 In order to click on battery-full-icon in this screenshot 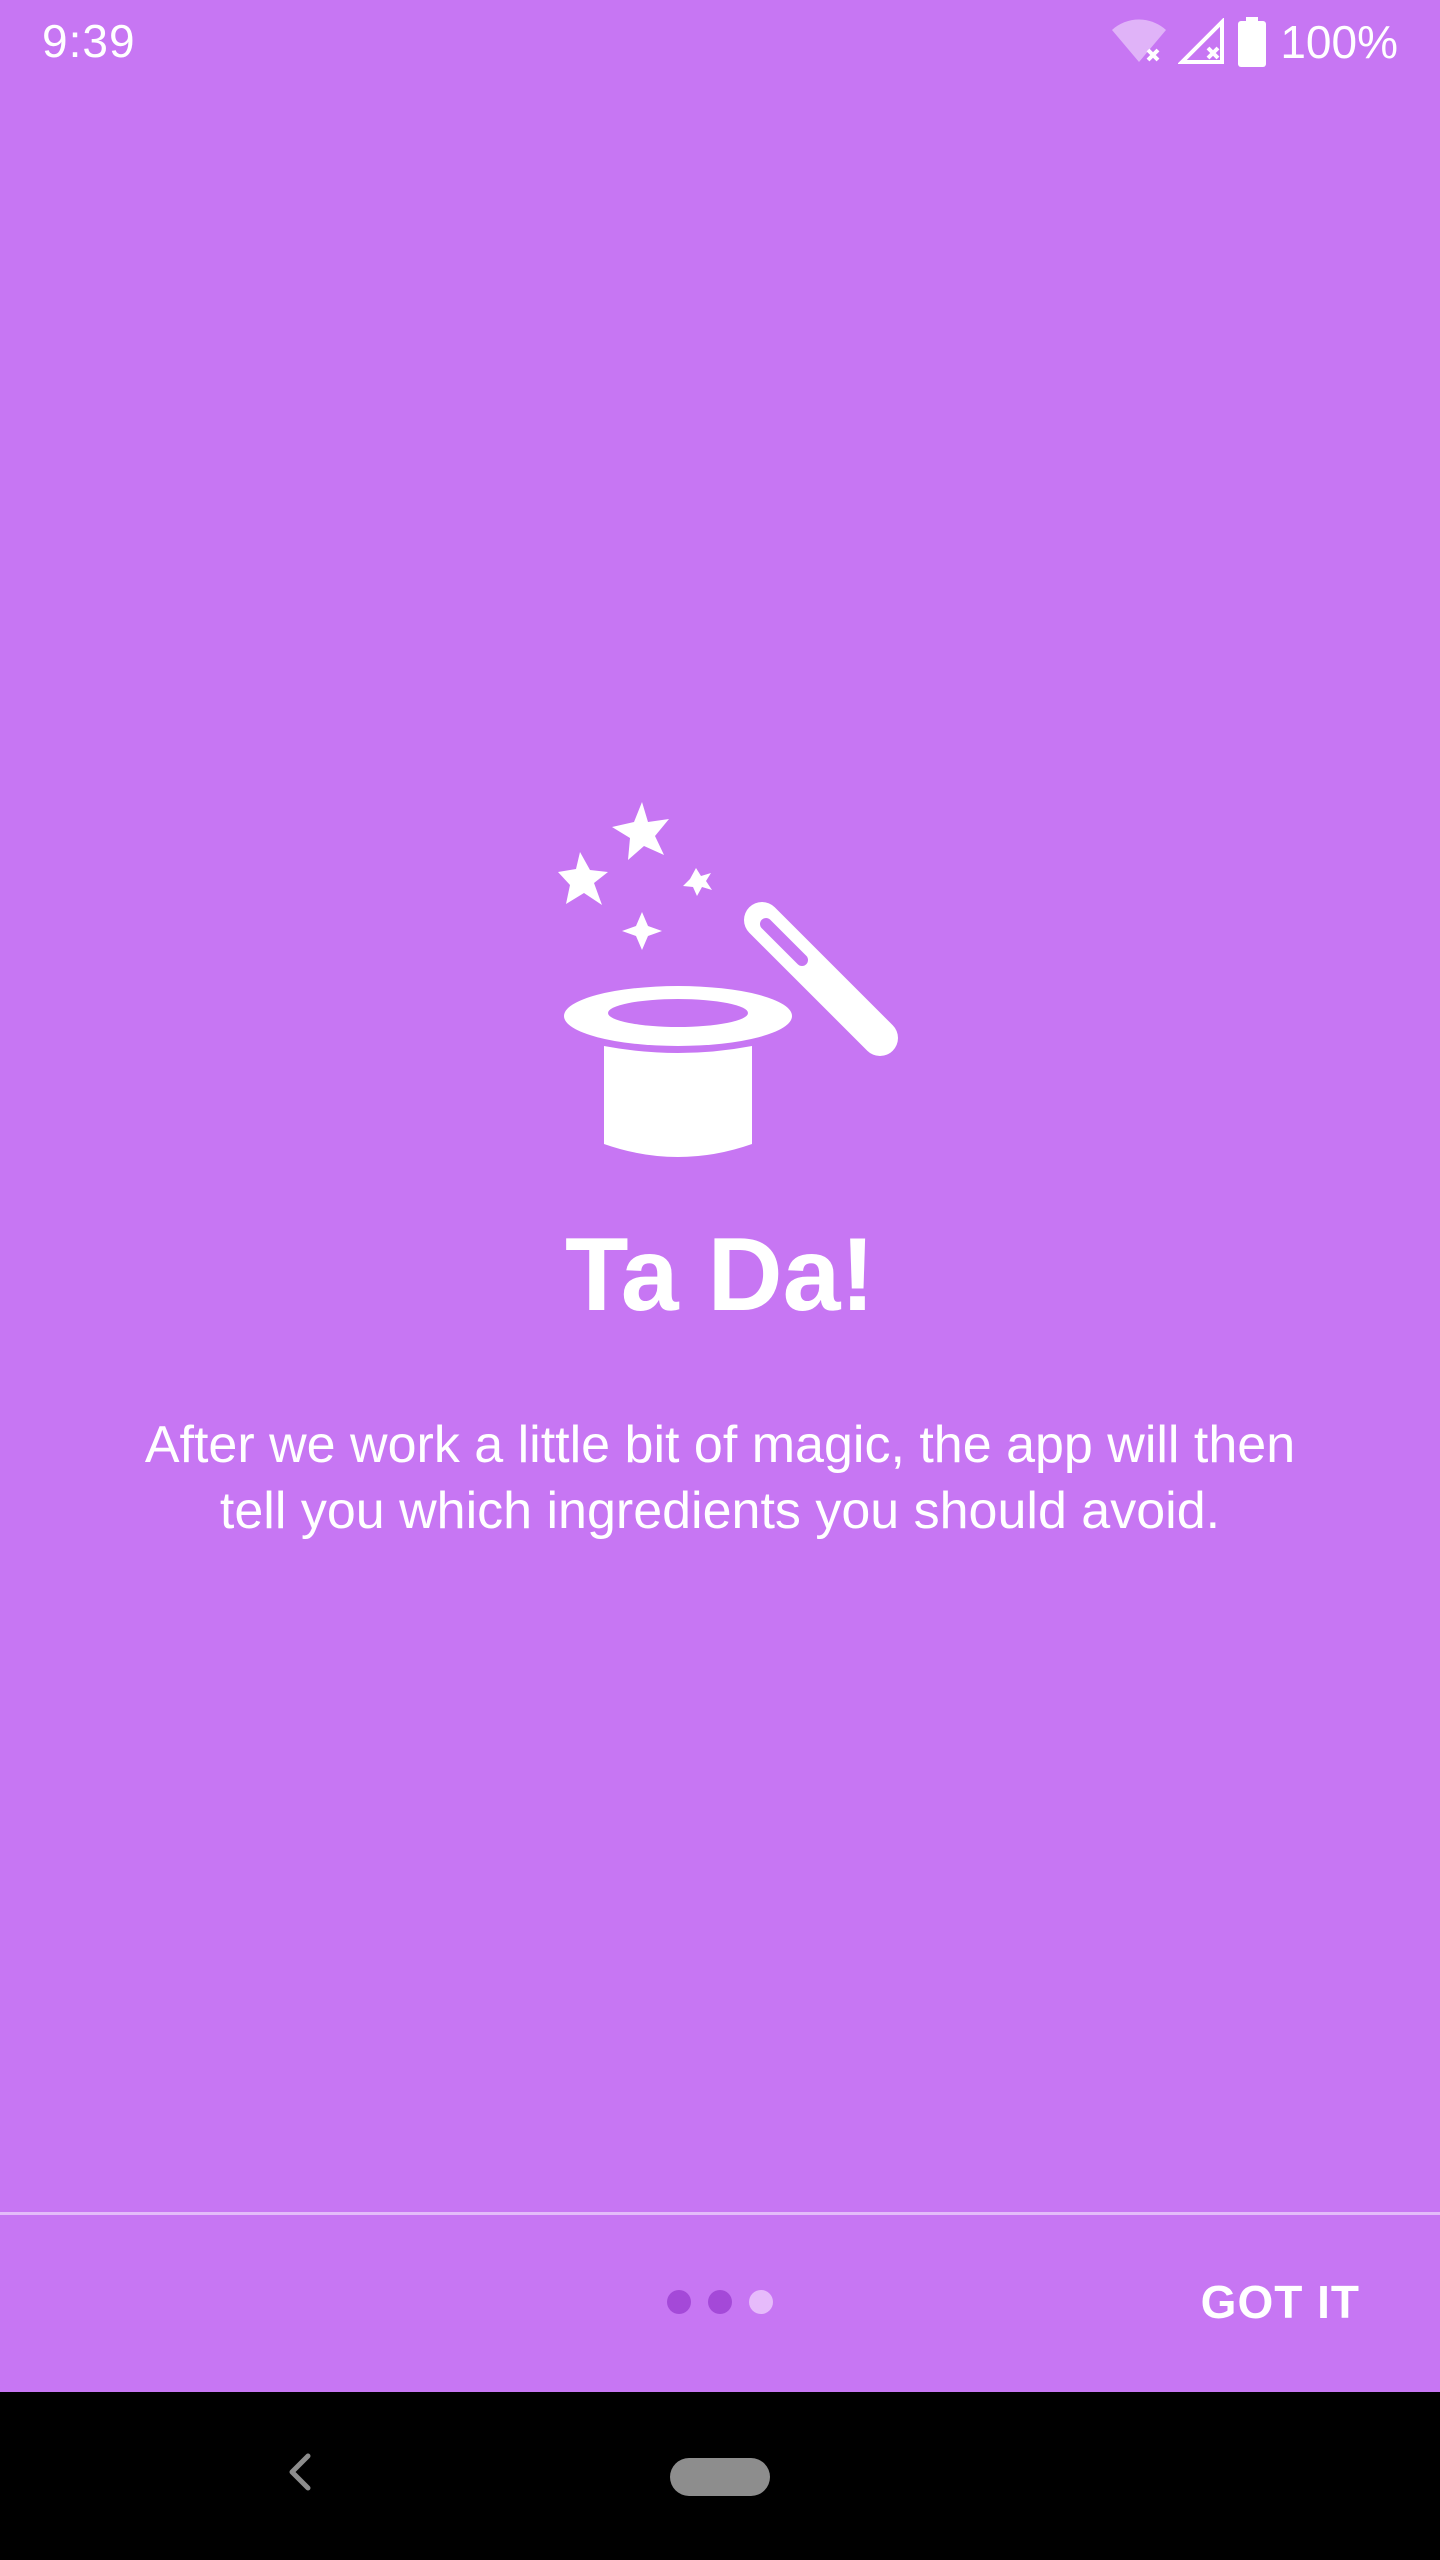, I will do `click(1252, 42)`.